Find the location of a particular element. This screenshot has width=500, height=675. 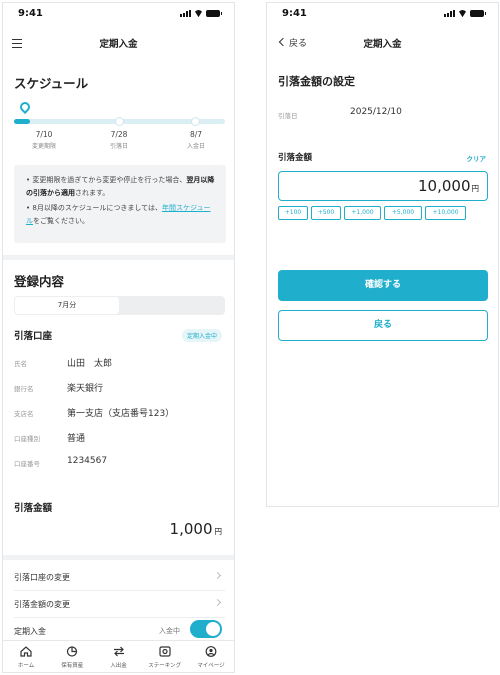

row-label: 氏名 is located at coordinates (20, 364).